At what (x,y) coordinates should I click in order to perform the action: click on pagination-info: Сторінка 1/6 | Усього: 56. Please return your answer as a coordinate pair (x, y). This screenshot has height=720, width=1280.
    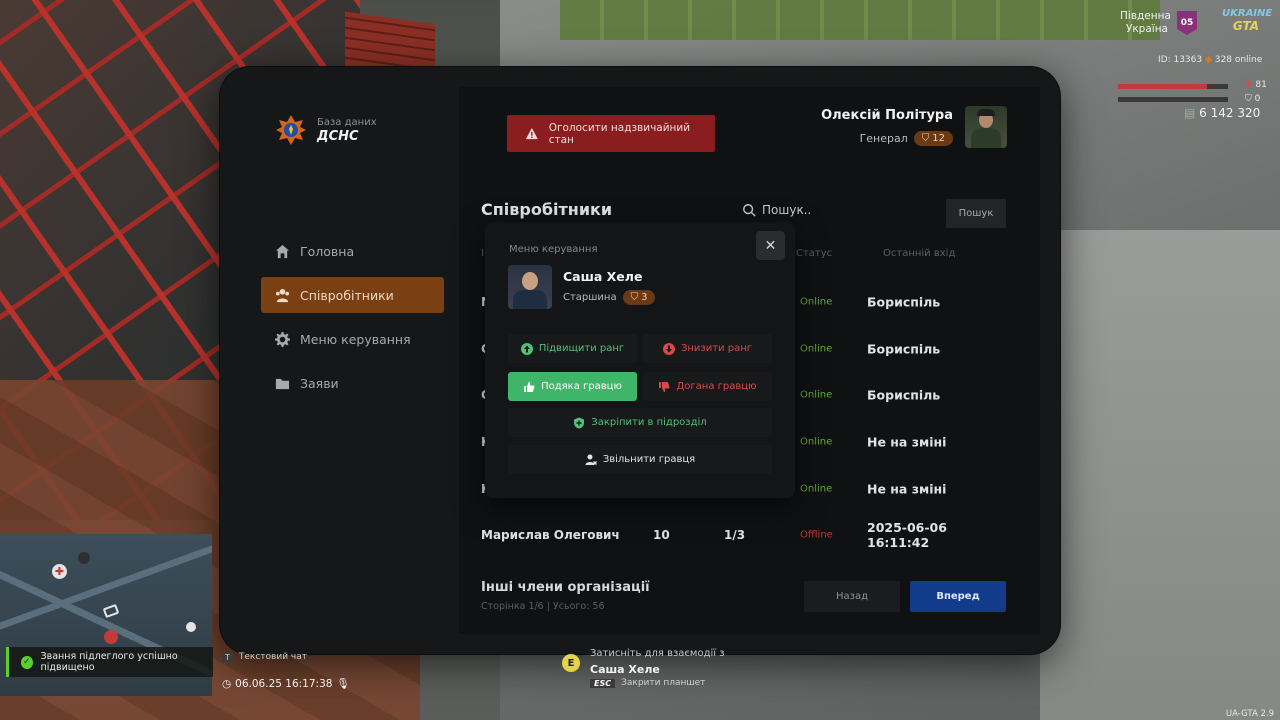
    Looking at the image, I should click on (543, 606).